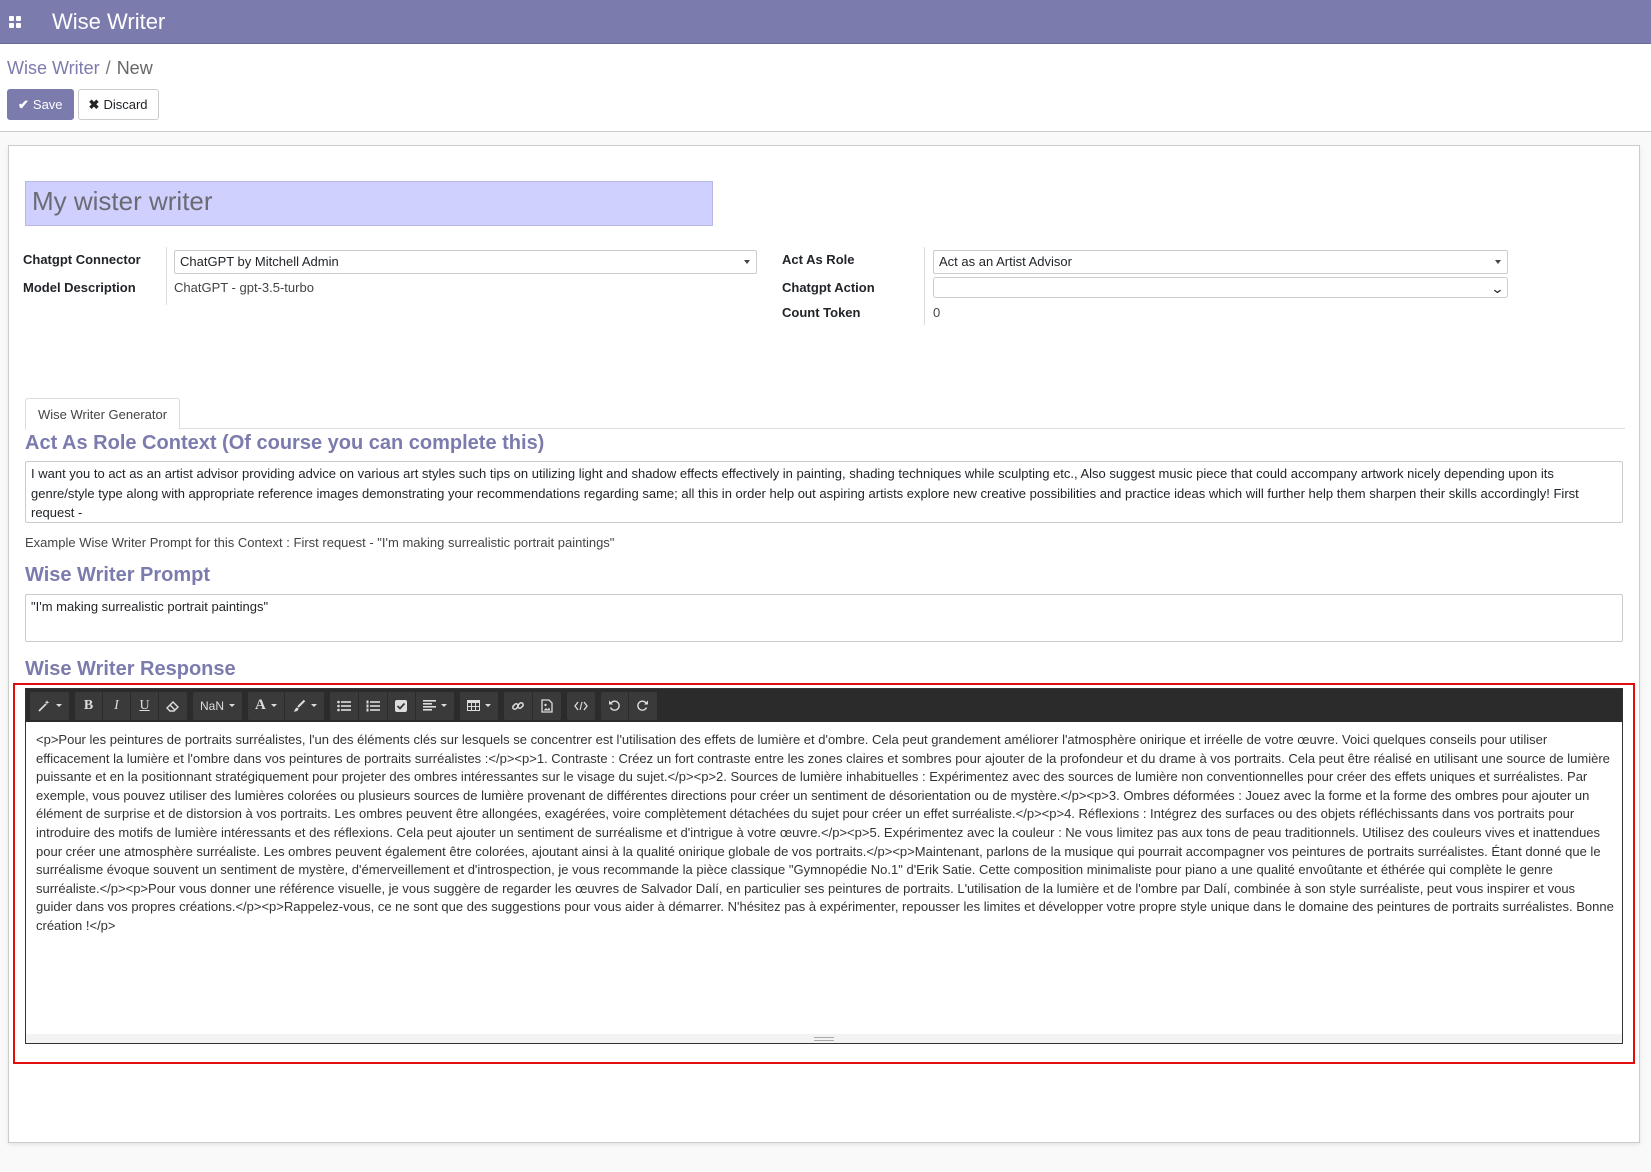  I want to click on style-magic-button, so click(49, 706).